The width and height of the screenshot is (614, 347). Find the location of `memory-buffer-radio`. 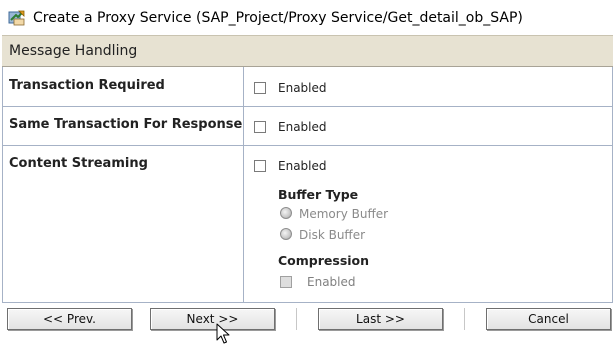

memory-buffer-radio is located at coordinates (286, 213).